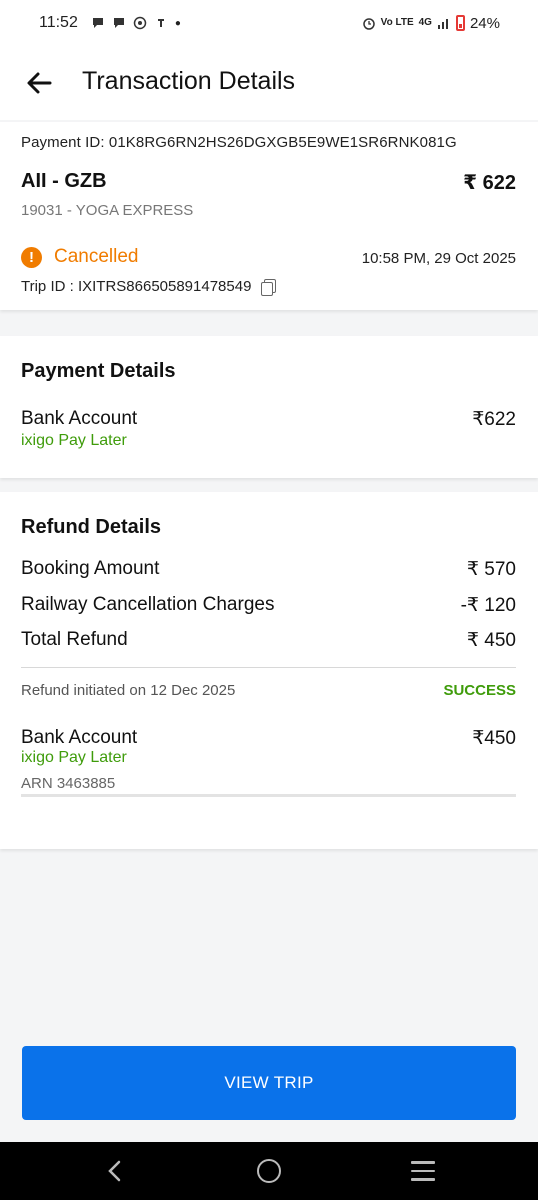 This screenshot has width=538, height=1200. I want to click on payment-method: Bank Account, so click(79, 418).